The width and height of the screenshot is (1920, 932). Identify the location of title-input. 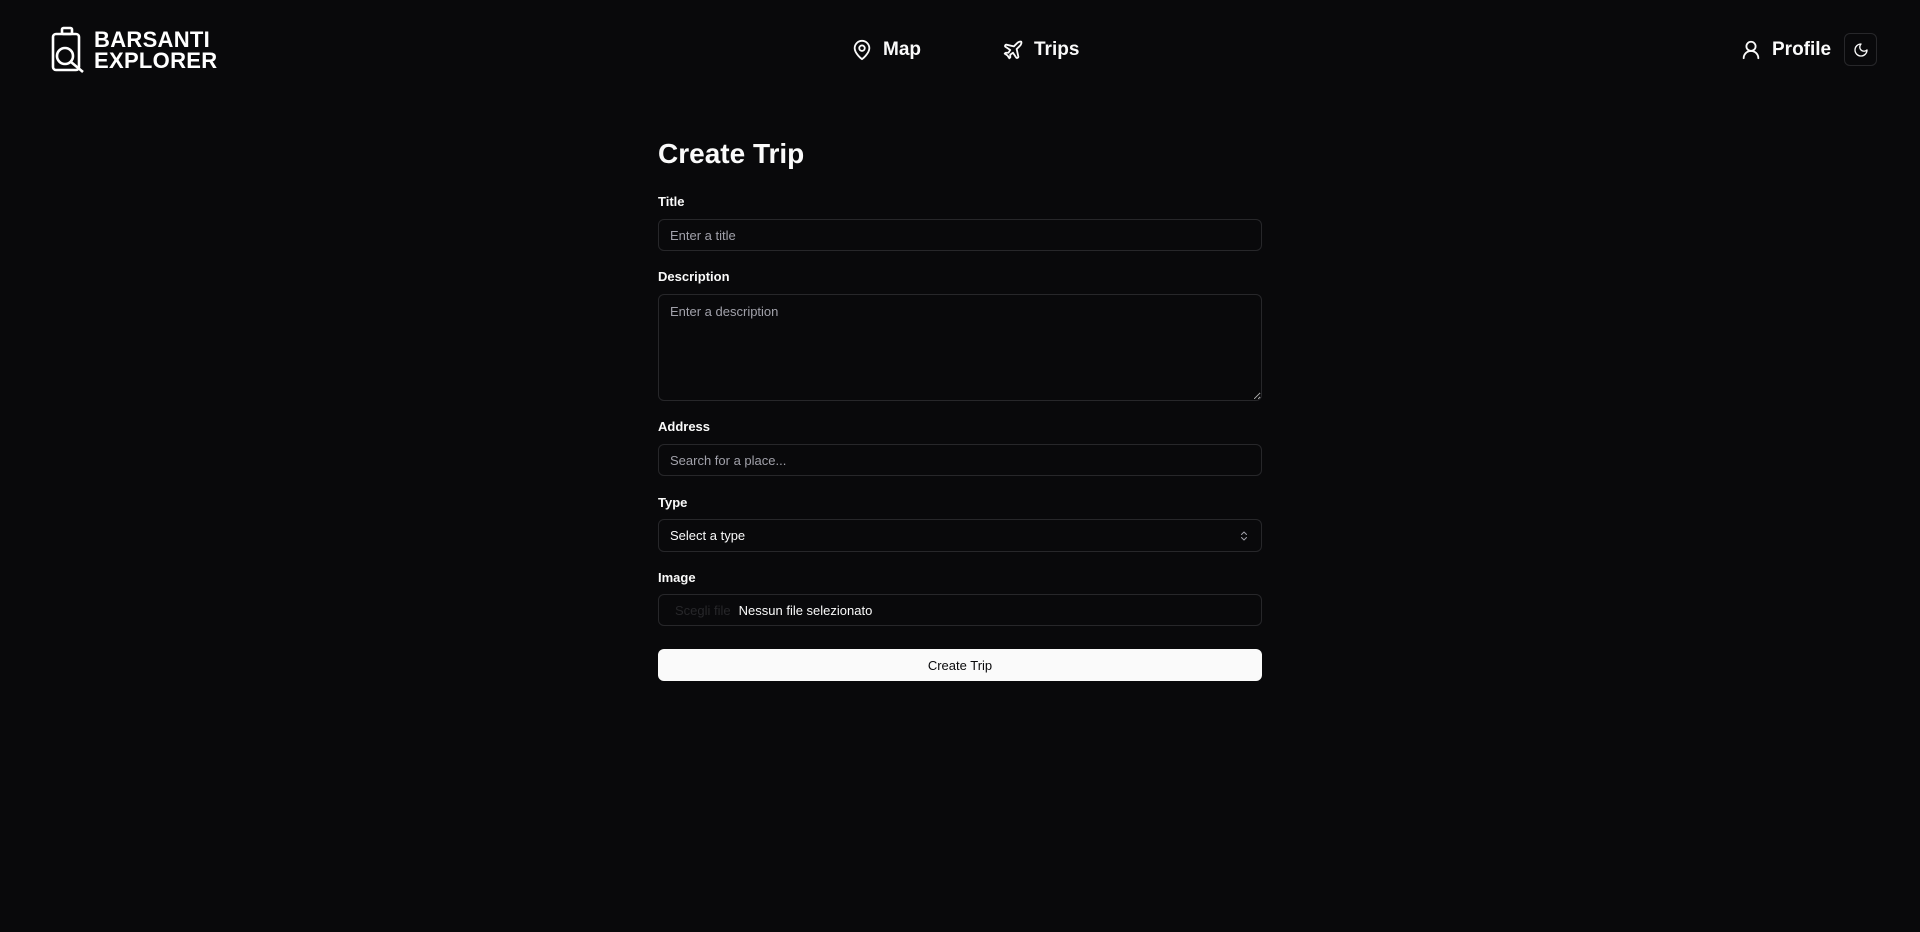
(960, 235).